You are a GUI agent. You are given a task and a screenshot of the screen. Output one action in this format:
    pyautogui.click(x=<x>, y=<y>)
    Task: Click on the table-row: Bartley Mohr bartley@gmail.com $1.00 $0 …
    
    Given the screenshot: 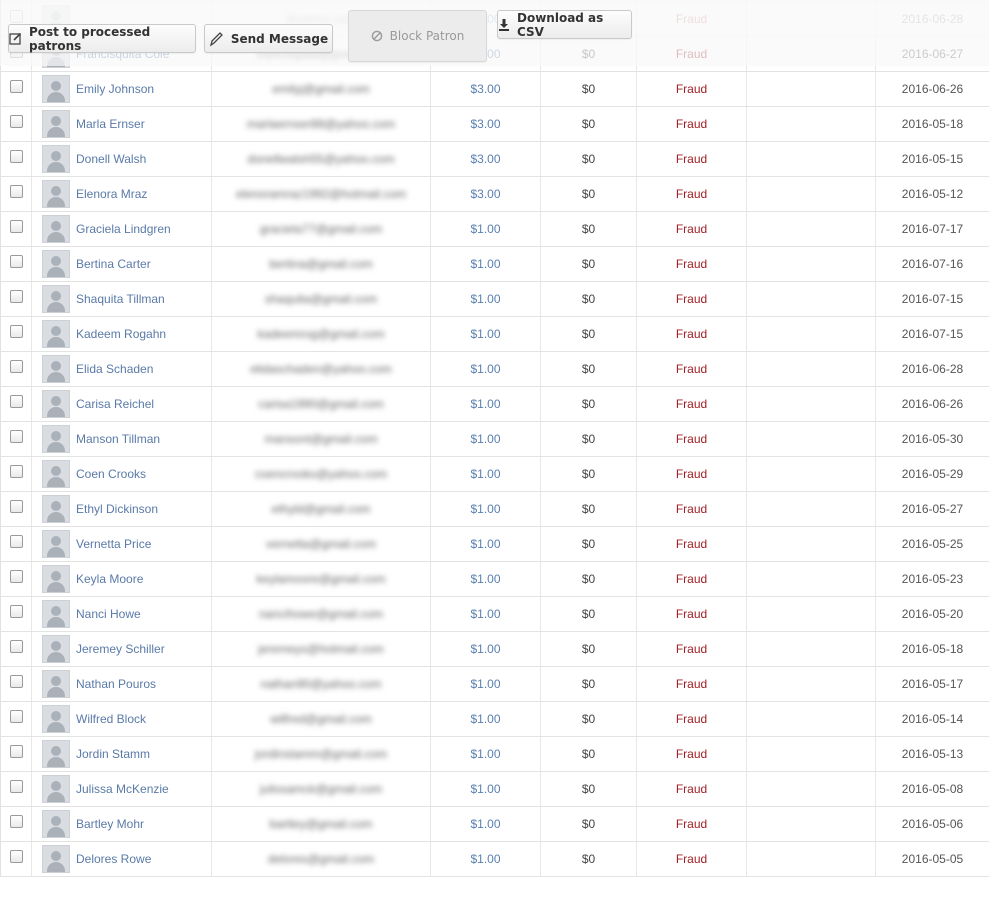 What is the action you would take?
    pyautogui.click(x=495, y=824)
    